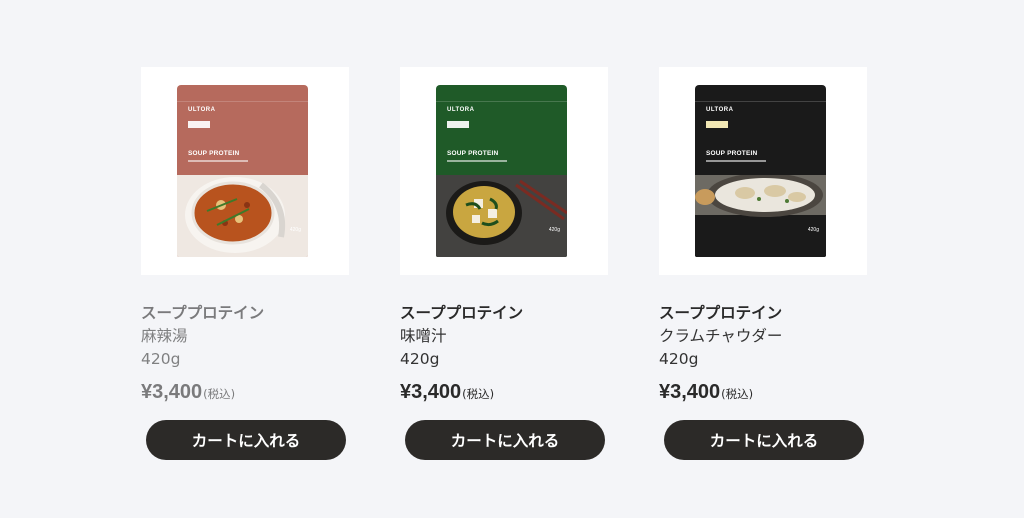 The width and height of the screenshot is (1024, 518). I want to click on product-flavor: クラムチャウダー, so click(763, 336).